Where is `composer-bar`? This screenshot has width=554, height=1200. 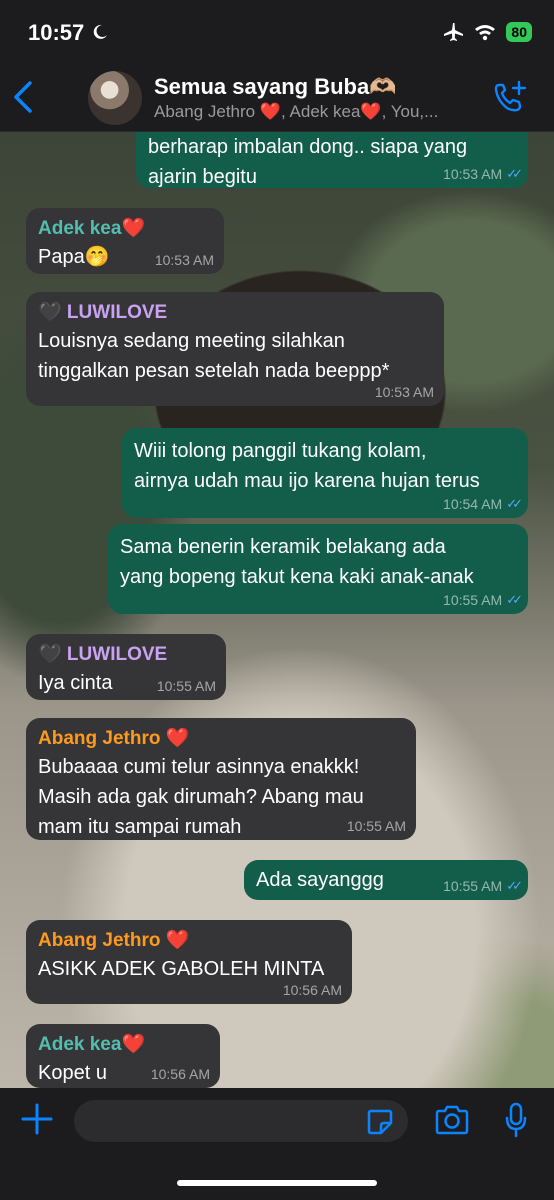
composer-bar is located at coordinates (277, 1144).